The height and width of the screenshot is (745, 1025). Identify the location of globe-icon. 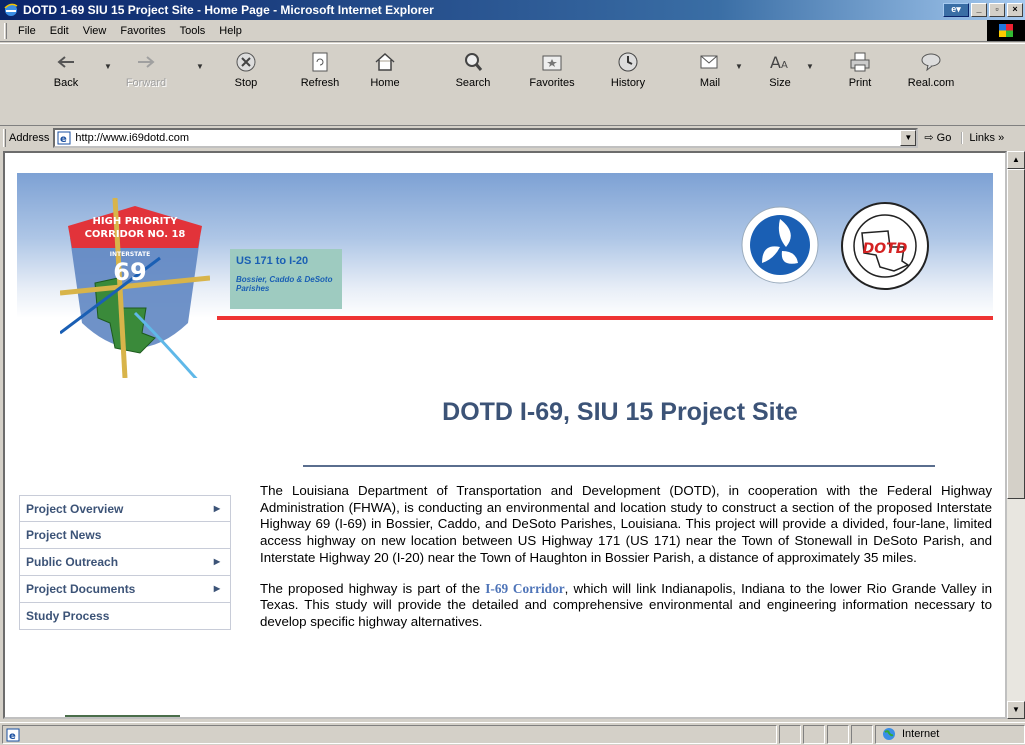
(889, 734).